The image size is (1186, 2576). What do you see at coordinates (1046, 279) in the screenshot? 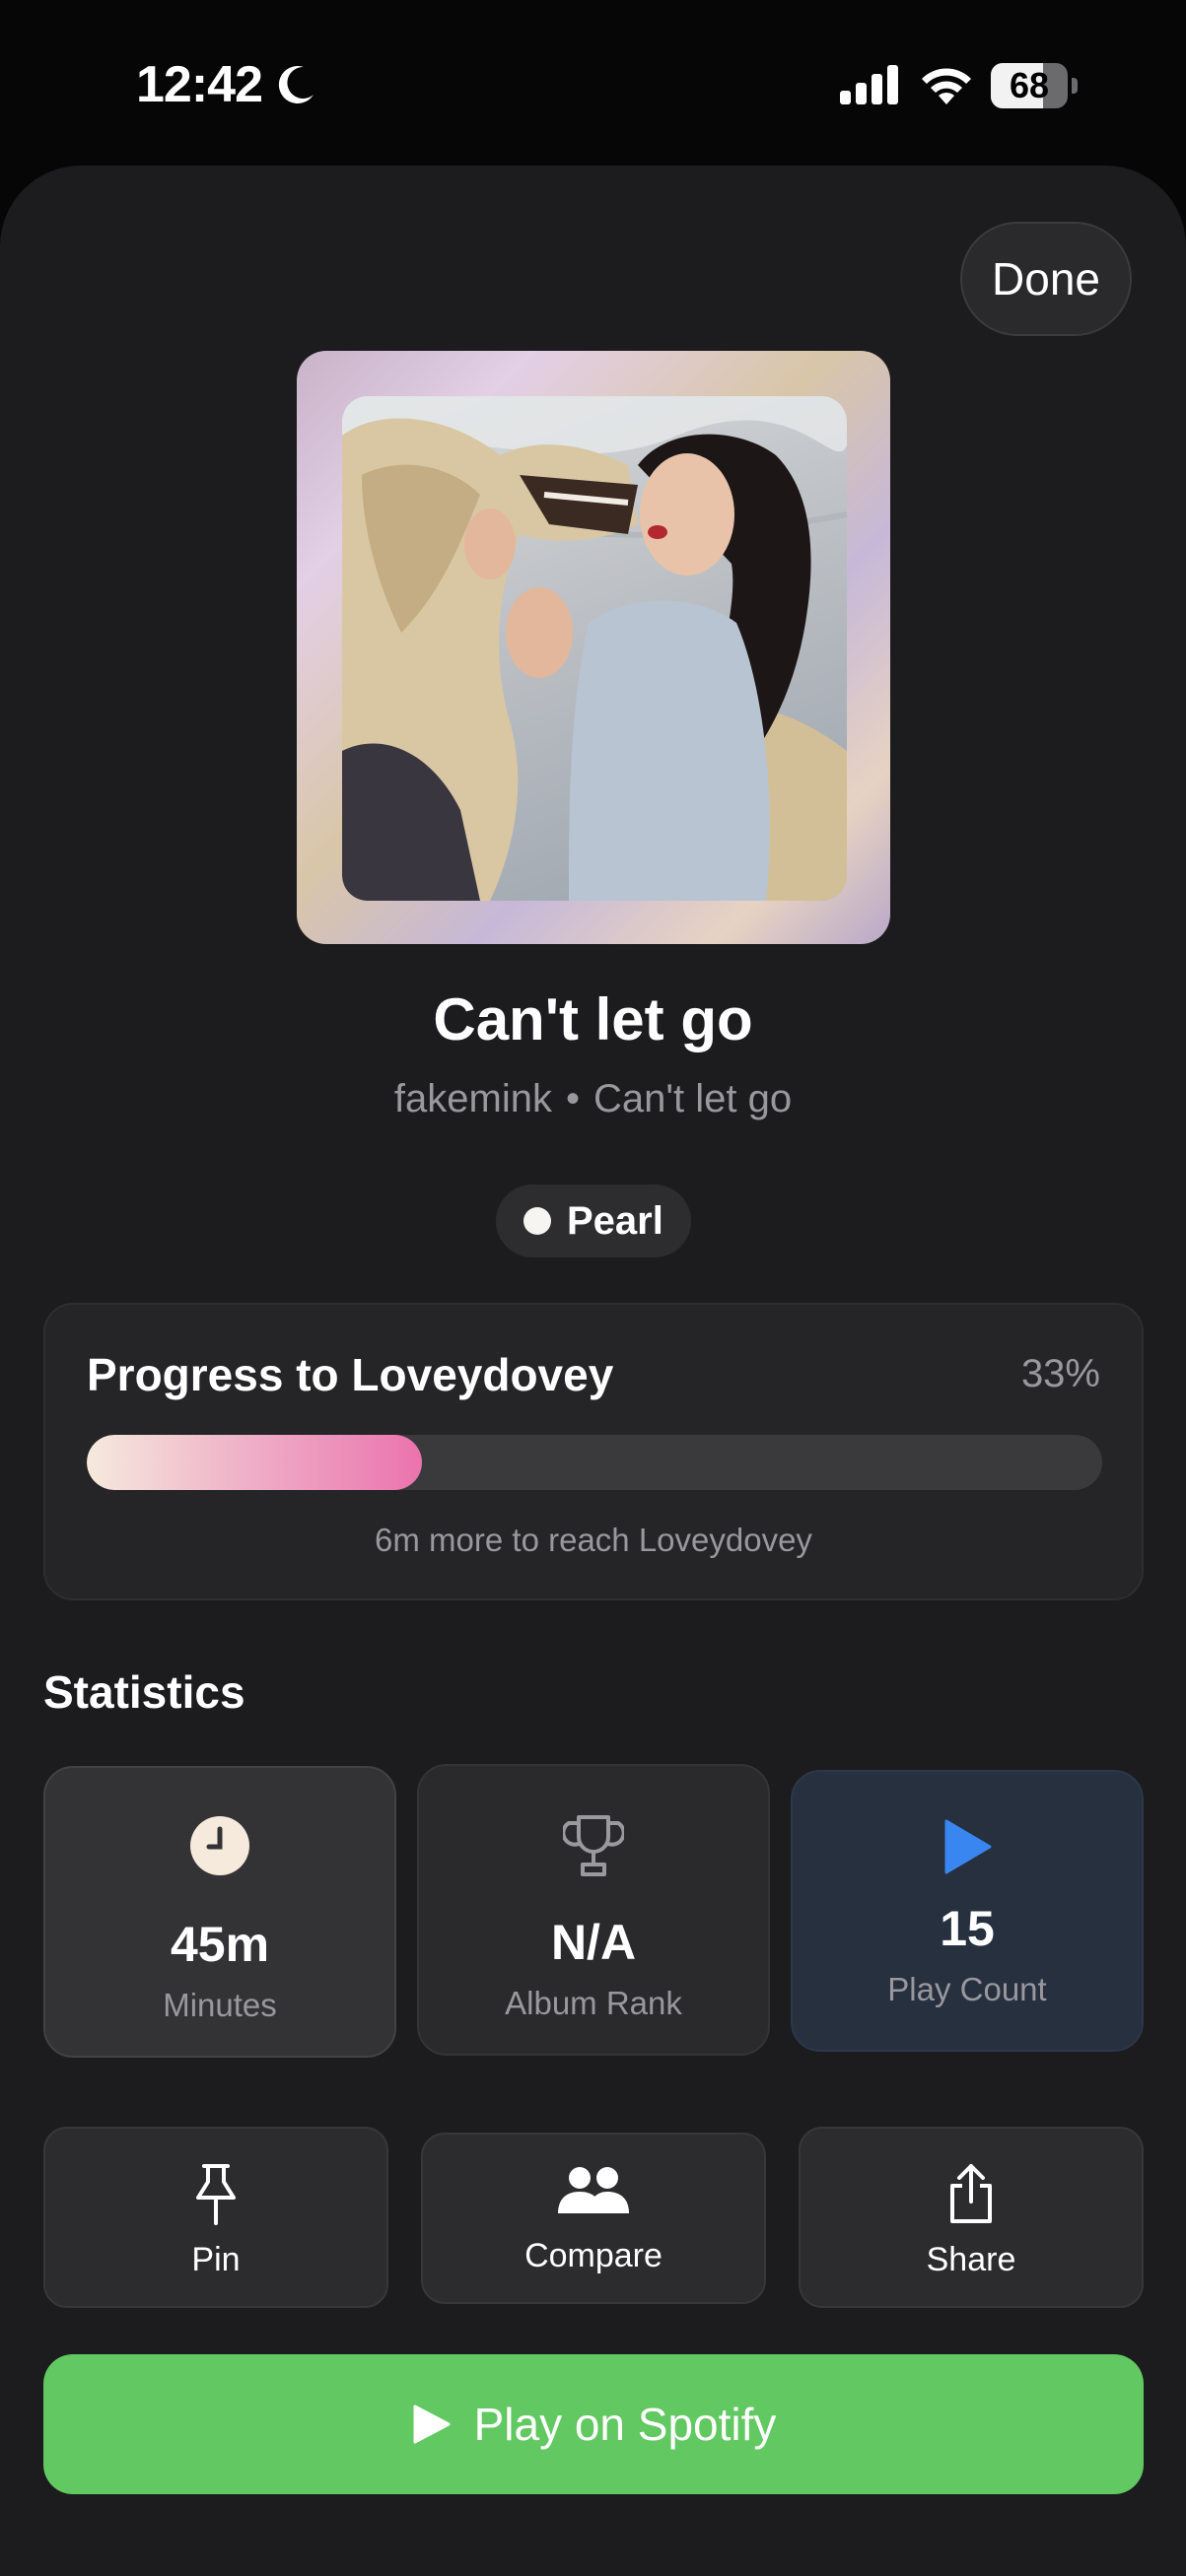
I see `done-button: Done` at bounding box center [1046, 279].